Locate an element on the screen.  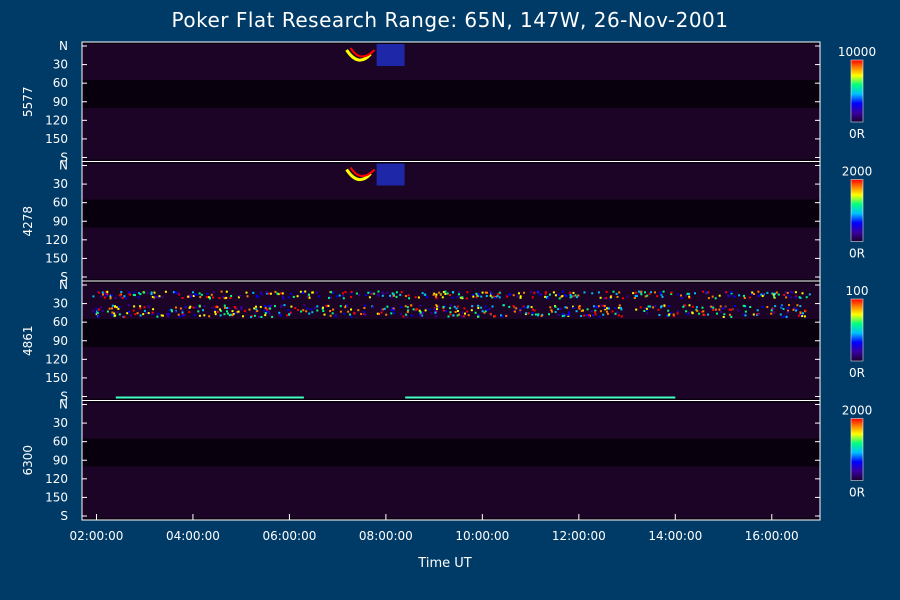
x-tick-label: 06:00:00 is located at coordinates (289, 536).